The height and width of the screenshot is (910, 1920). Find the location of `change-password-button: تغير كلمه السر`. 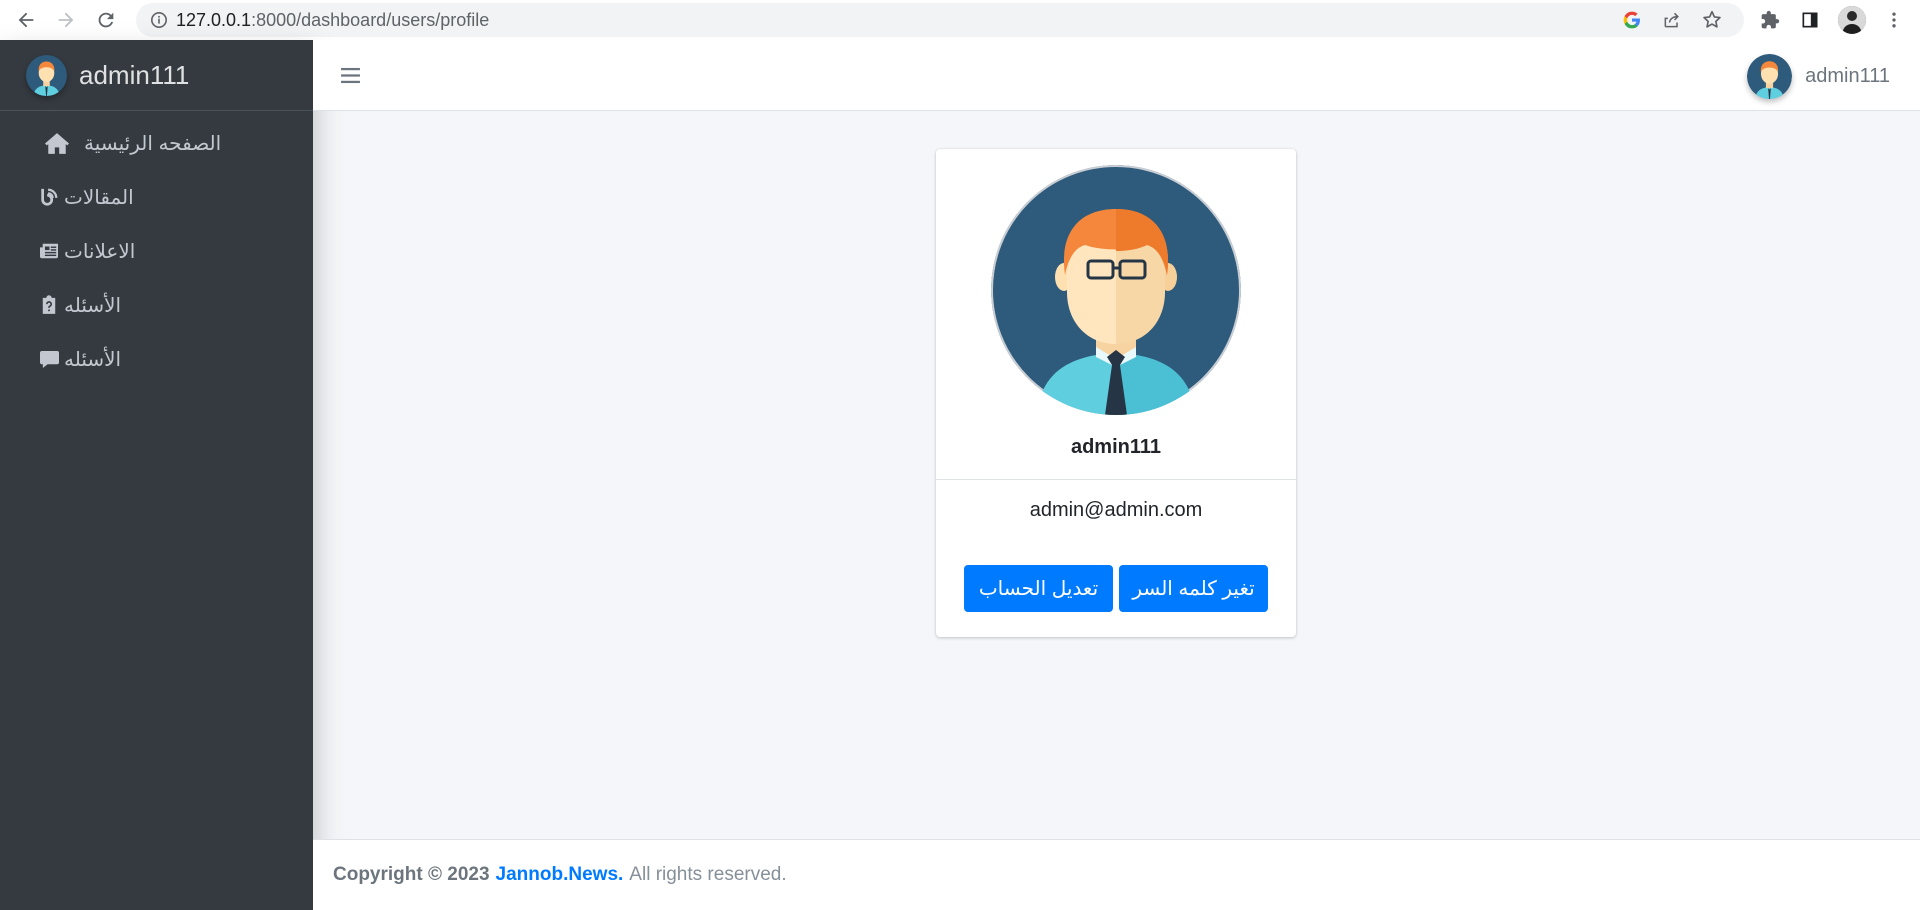

change-password-button: تغير كلمه السر is located at coordinates (1193, 588).